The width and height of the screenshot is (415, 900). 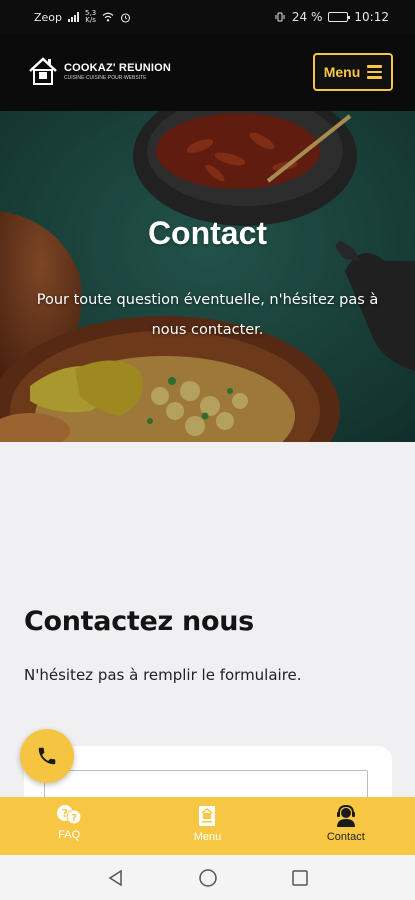 I want to click on menu-card-icon, so click(x=207, y=816).